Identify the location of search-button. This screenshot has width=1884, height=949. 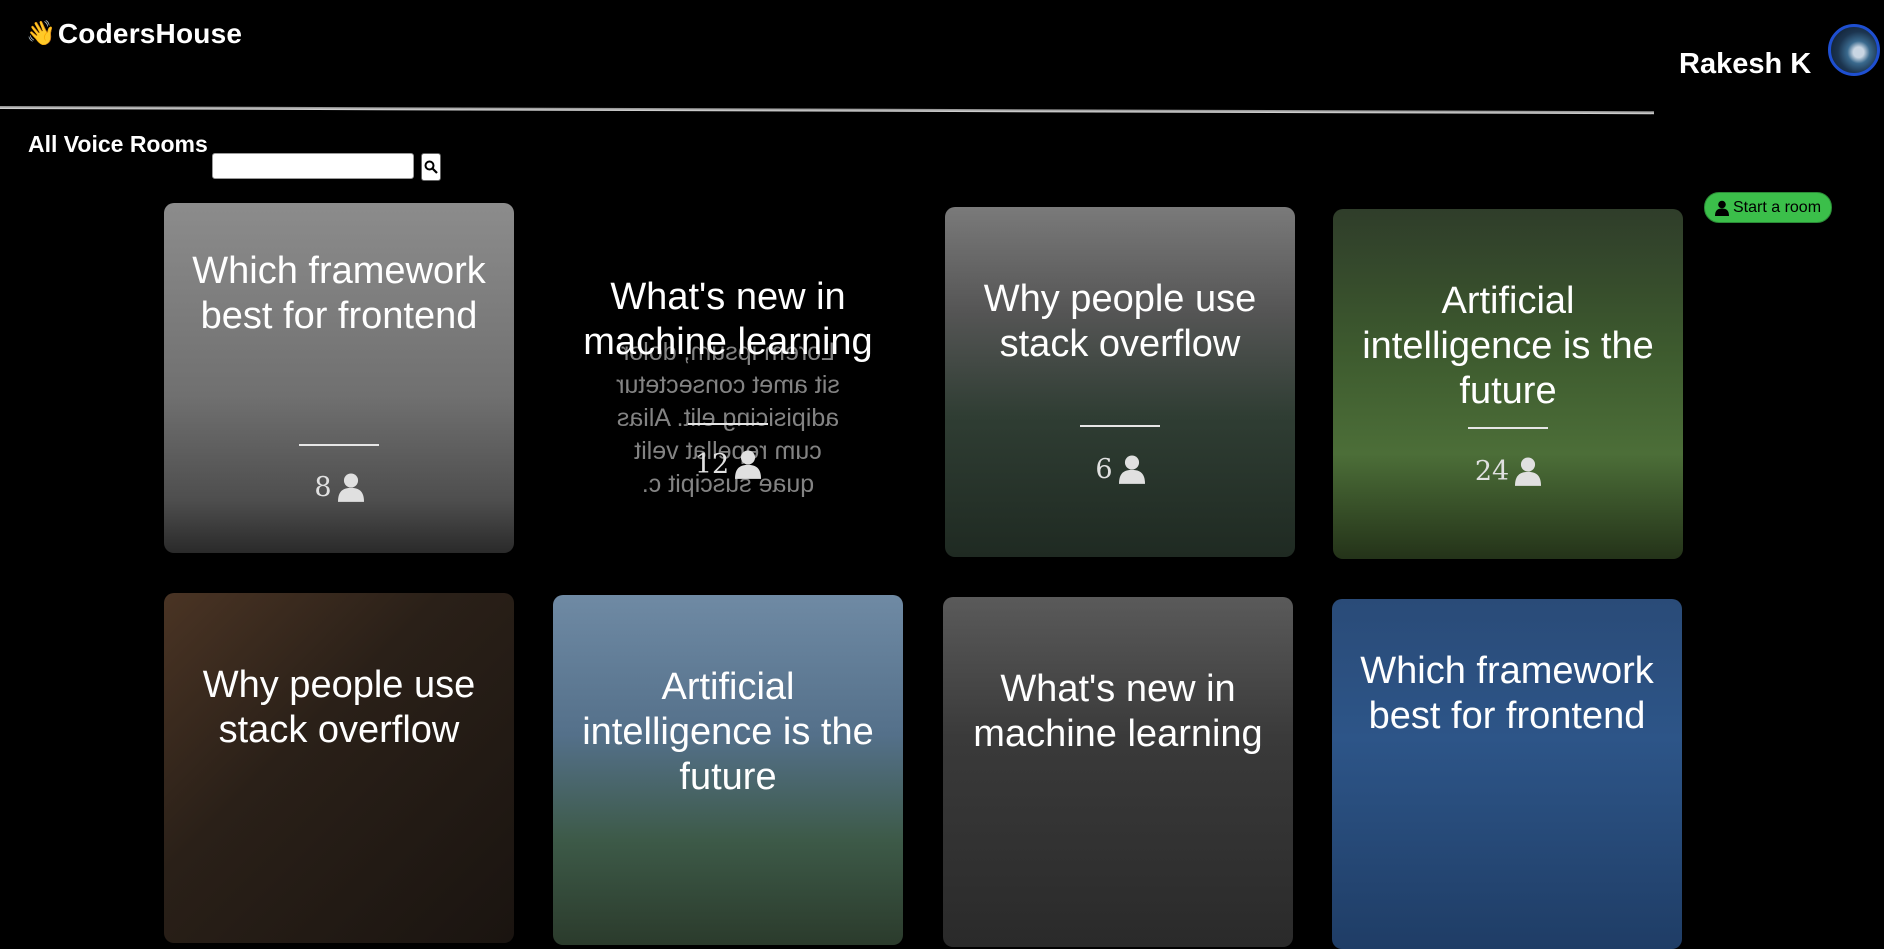
(431, 167).